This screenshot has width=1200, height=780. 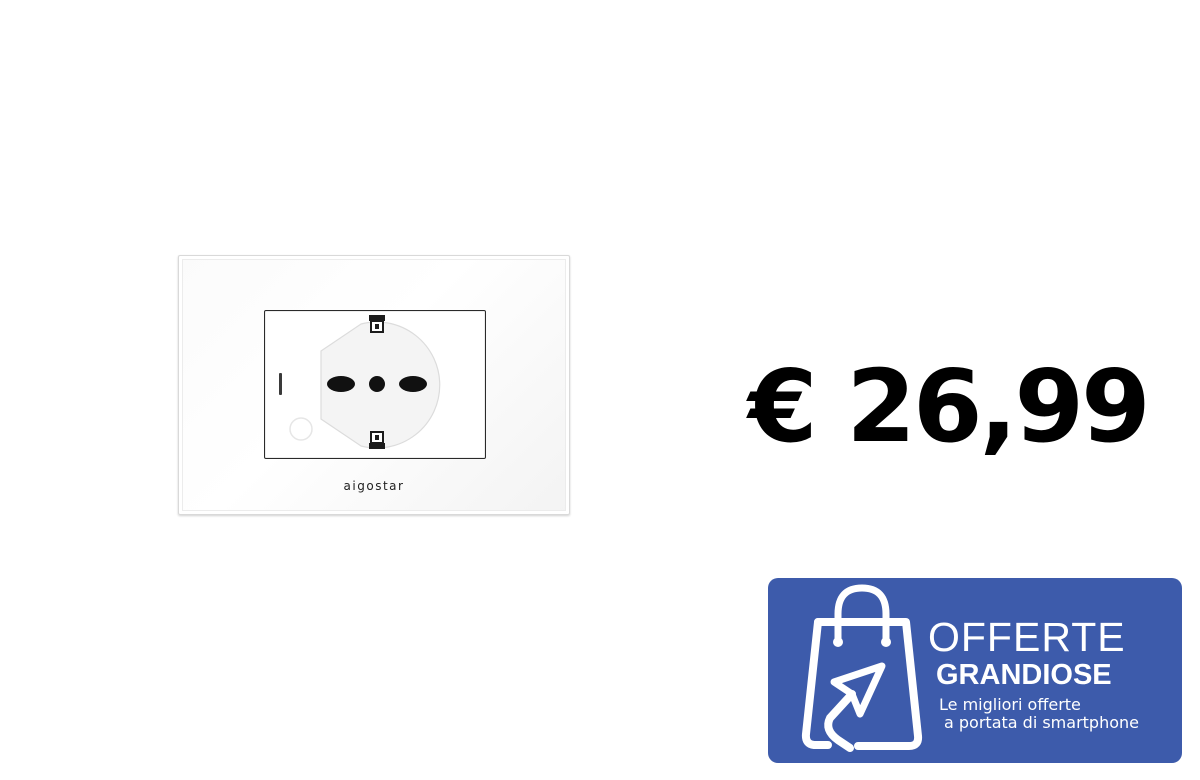 I want to click on socket-module, so click(x=375, y=384).